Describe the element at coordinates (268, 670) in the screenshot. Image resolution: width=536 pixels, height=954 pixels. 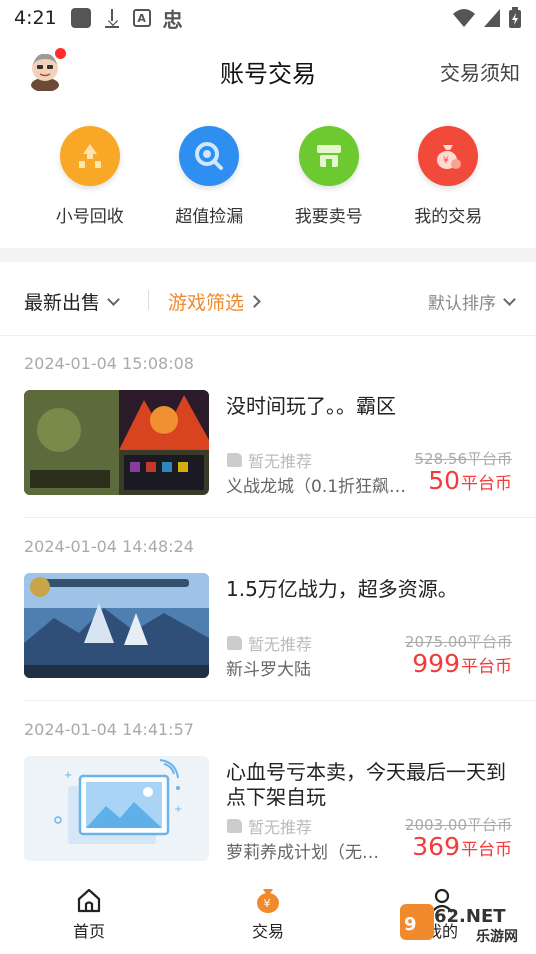
I see `listing-game-name: 新斗罗大陆` at that location.